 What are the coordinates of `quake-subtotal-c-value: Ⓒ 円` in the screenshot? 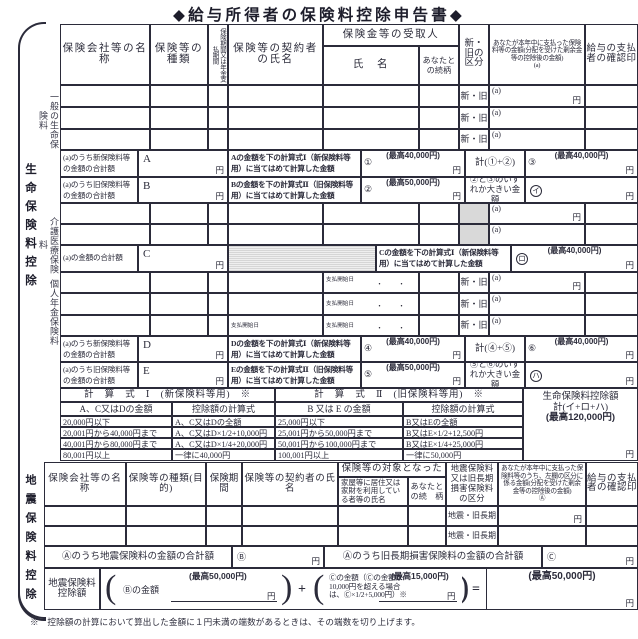 It's located at (590, 557).